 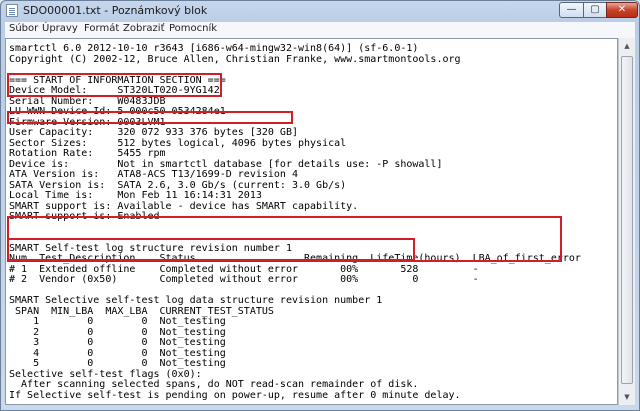 I want to click on menu-help: Pomocník, so click(x=193, y=28).